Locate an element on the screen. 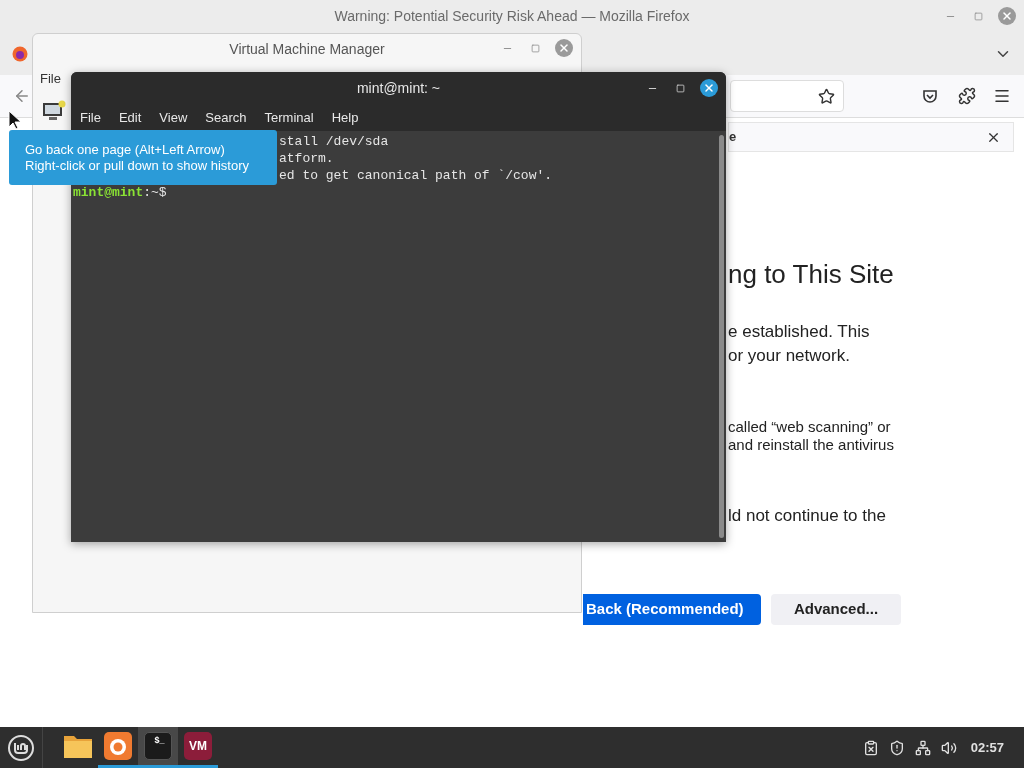  taskbar-app: $_ is located at coordinates (158, 747).